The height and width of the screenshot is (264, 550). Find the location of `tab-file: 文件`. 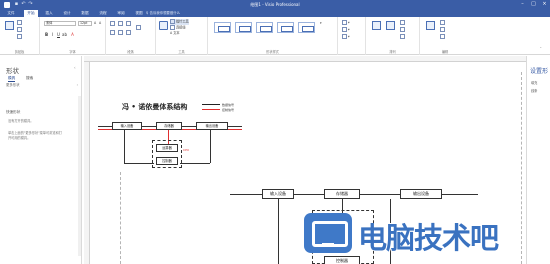

tab-file: 文件 is located at coordinates (11, 13).